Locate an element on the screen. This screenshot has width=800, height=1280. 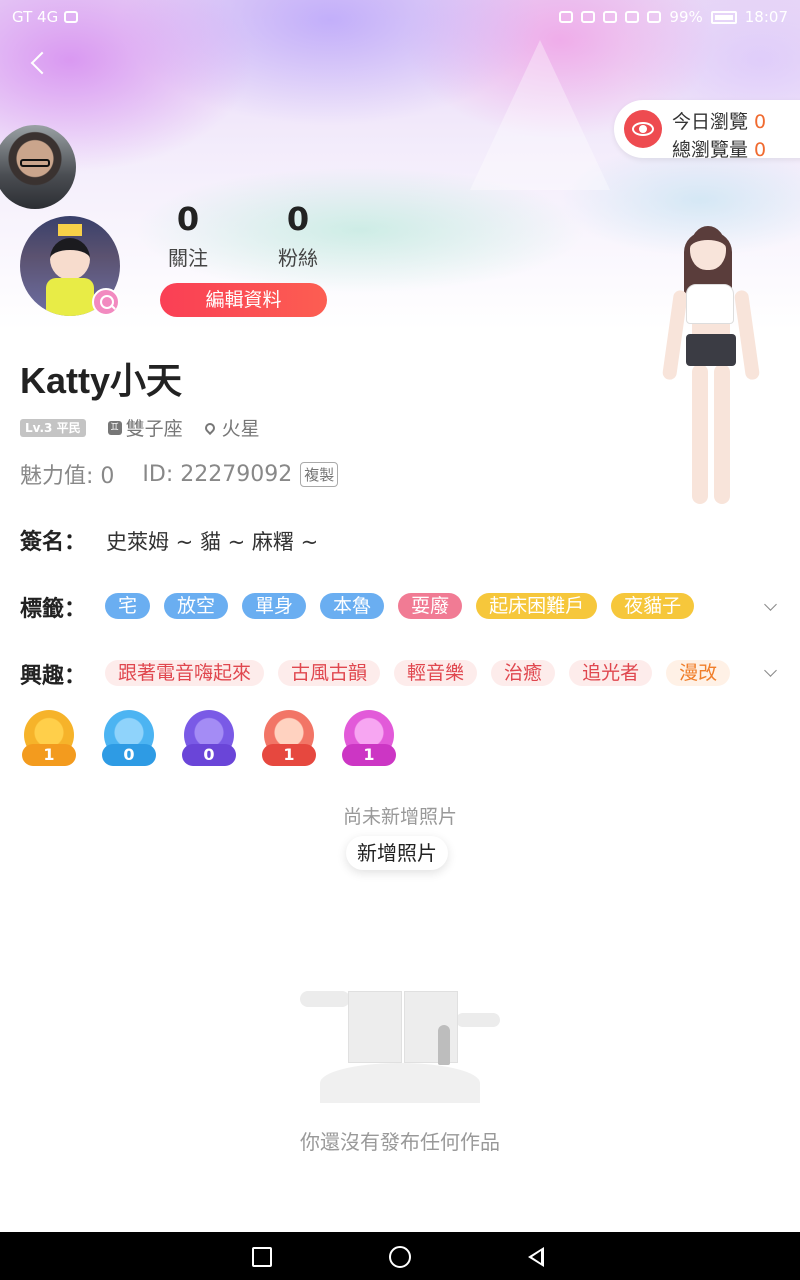
achievement-badges: 1 0 0 1 1 is located at coordinates (209, 740).